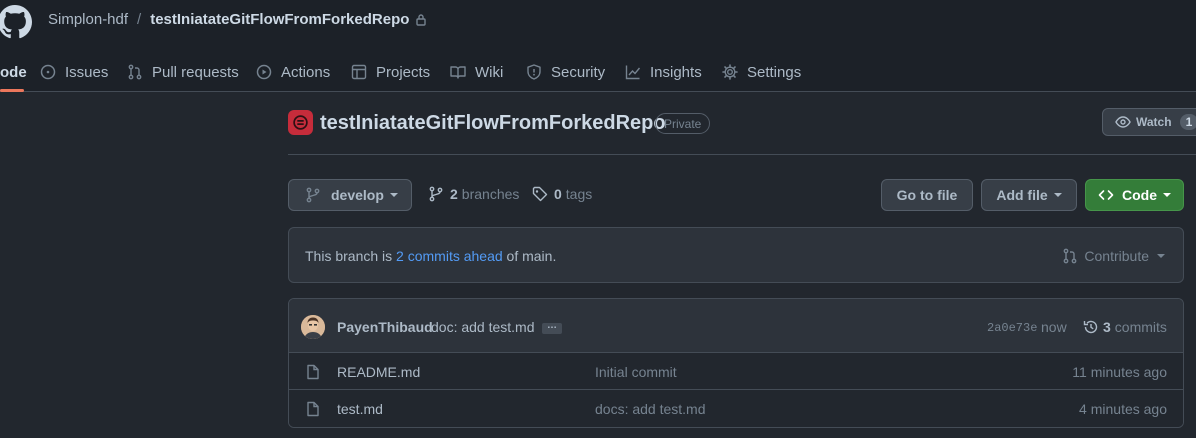  I want to click on commit-count: 3, so click(1107, 327).